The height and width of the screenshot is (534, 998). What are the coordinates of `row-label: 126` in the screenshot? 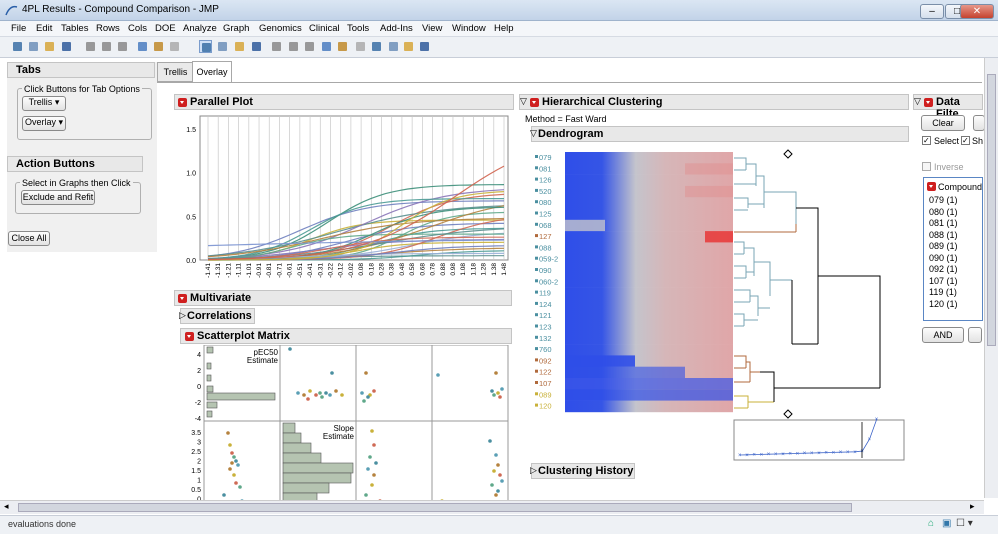 It's located at (545, 180).